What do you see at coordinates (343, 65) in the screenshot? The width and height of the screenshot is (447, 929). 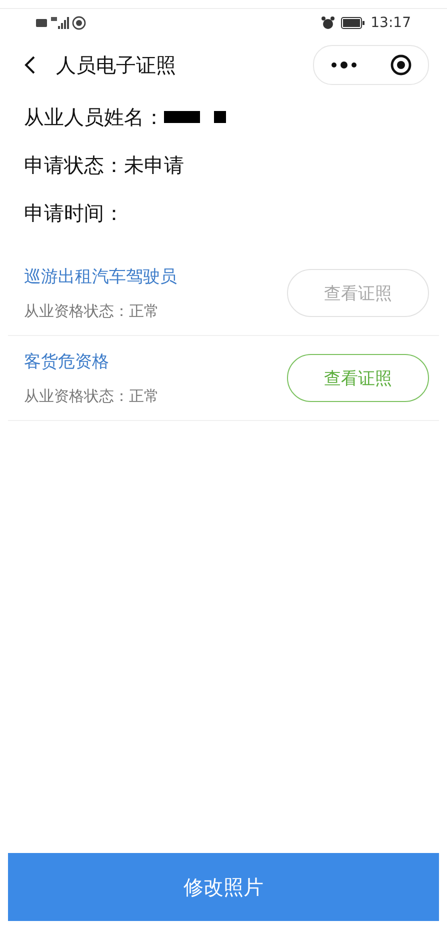 I see `more-icon` at bounding box center [343, 65].